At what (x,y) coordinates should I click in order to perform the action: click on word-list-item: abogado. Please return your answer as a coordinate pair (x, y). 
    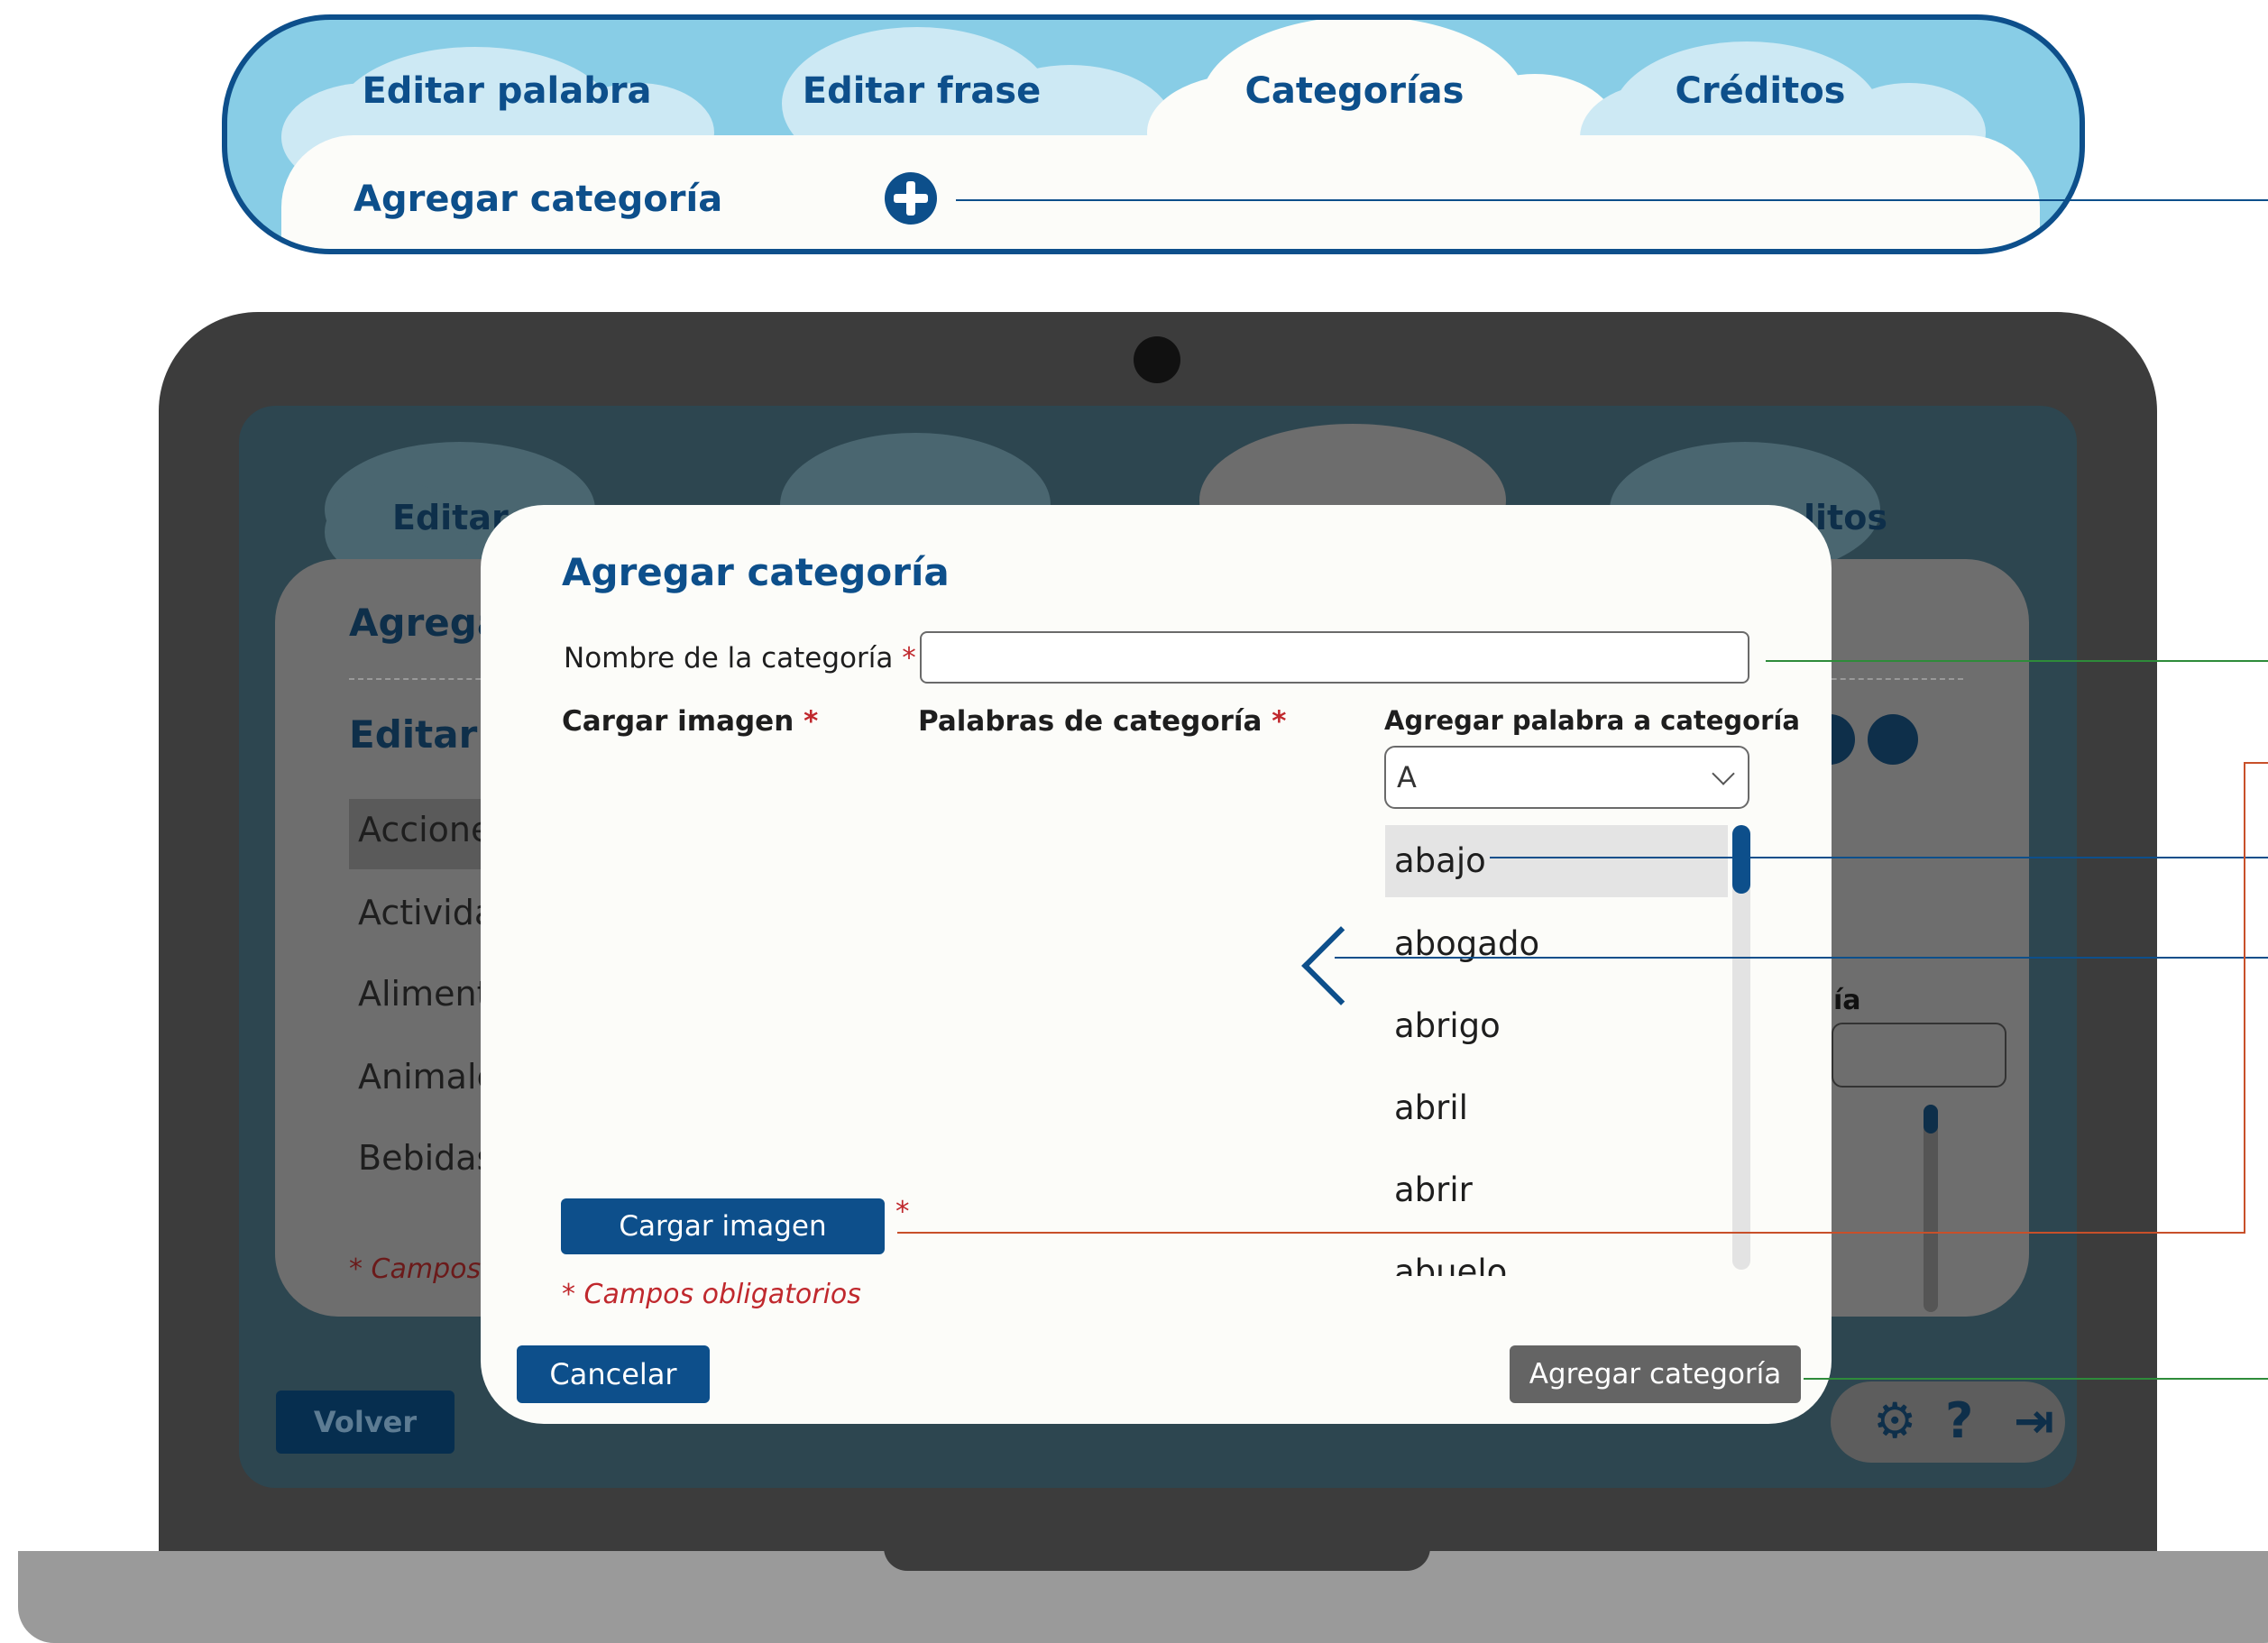
    Looking at the image, I should click on (1557, 944).